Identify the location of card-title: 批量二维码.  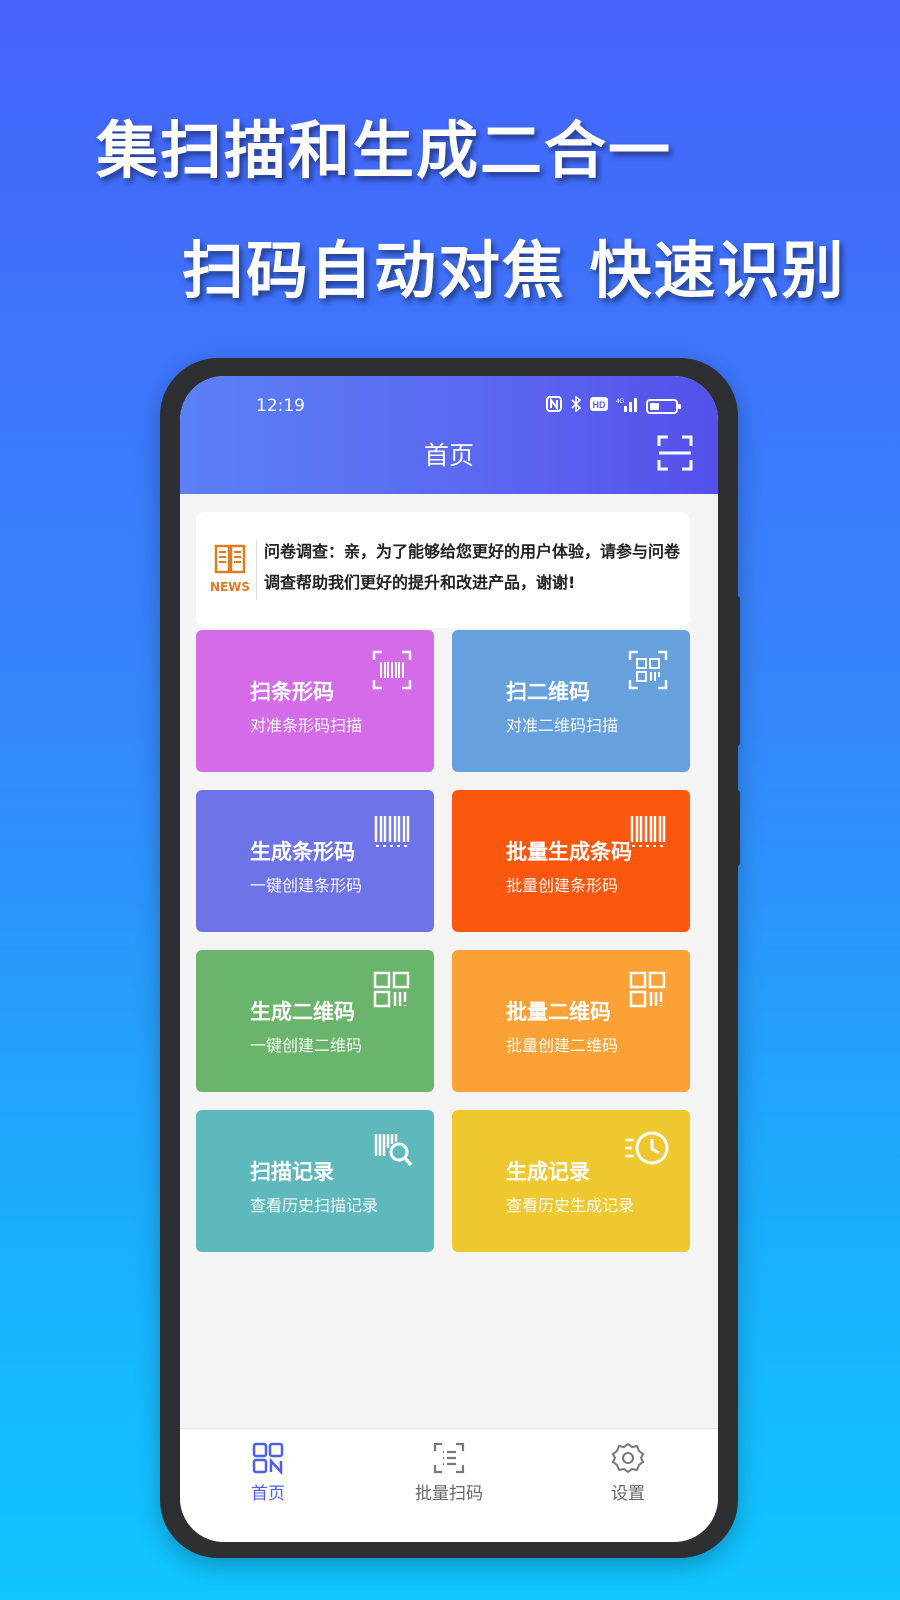
(558, 1012).